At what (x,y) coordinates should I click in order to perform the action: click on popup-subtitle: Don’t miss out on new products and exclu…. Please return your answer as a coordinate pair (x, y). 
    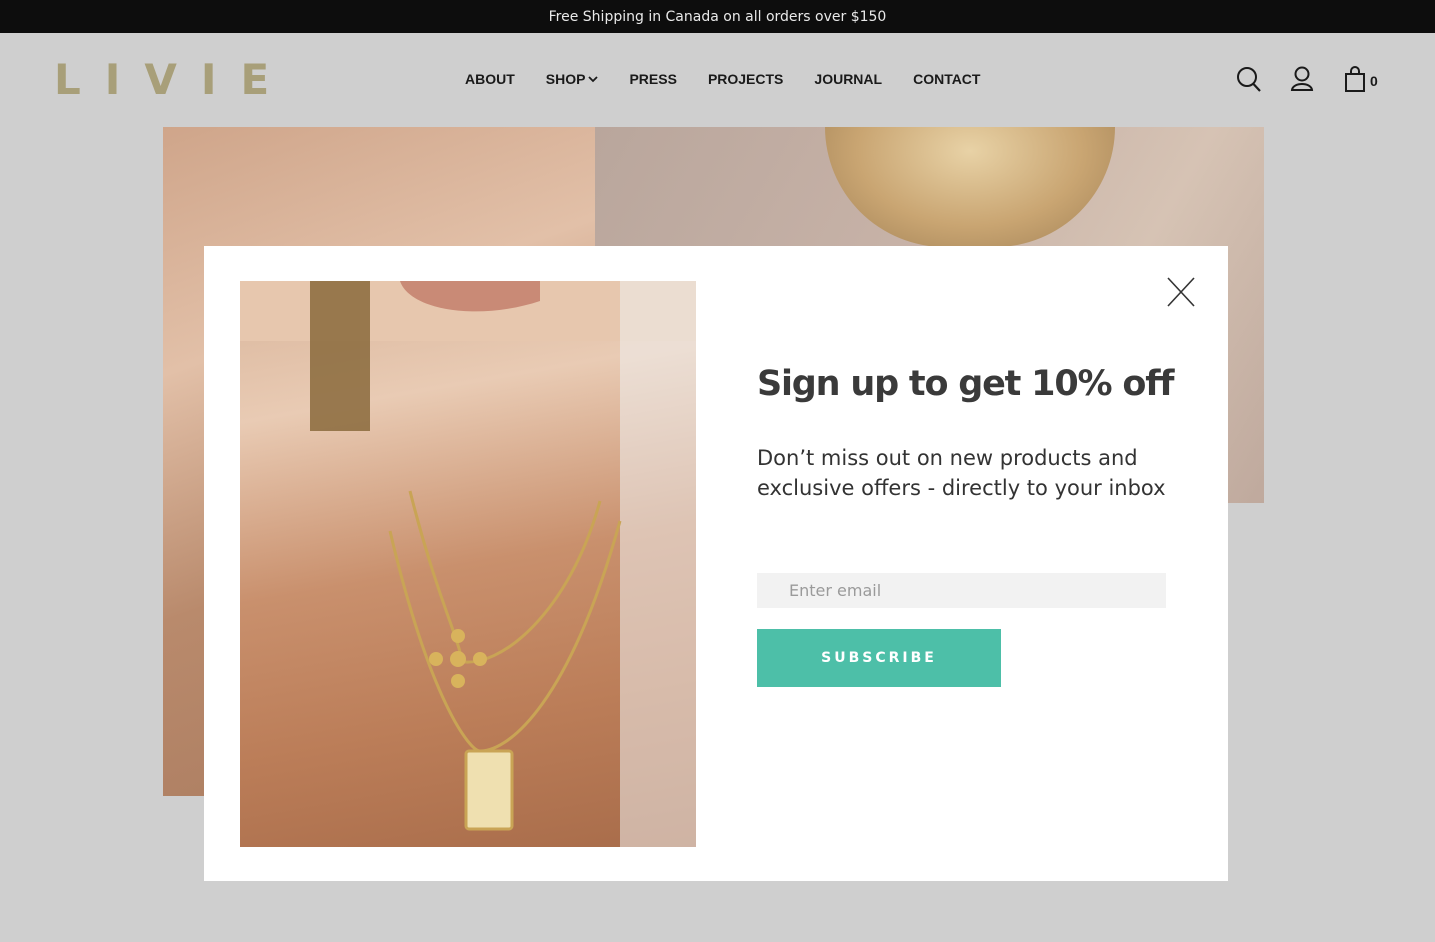
    Looking at the image, I should click on (961, 473).